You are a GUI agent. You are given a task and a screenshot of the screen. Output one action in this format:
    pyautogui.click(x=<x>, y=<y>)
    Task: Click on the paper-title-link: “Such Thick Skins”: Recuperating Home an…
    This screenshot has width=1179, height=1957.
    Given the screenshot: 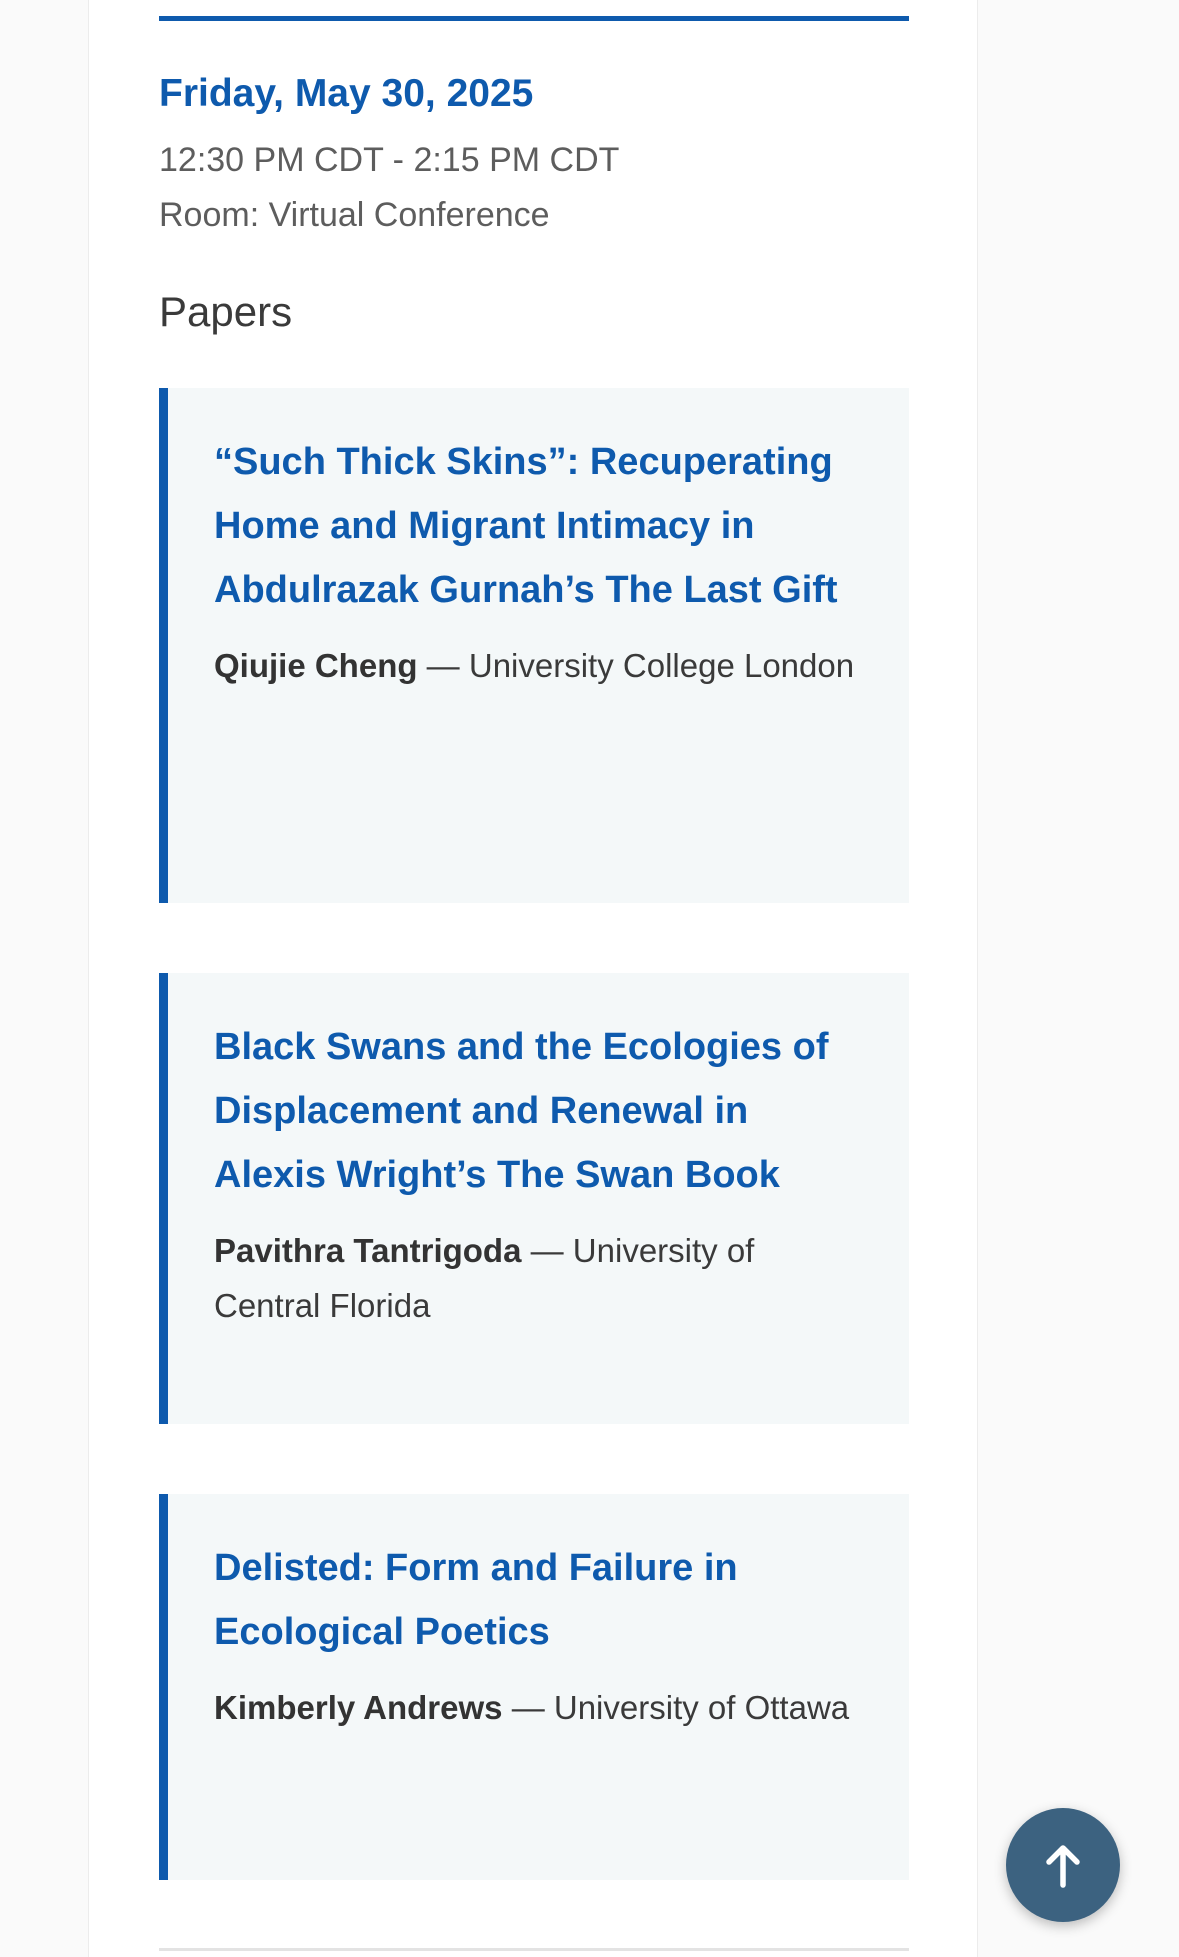 What is the action you would take?
    pyautogui.click(x=541, y=526)
    